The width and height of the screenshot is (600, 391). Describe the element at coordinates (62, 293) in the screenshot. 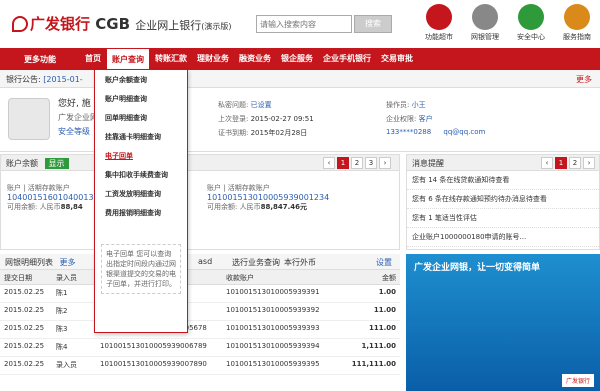

I see `table-cell: 陈1` at that location.